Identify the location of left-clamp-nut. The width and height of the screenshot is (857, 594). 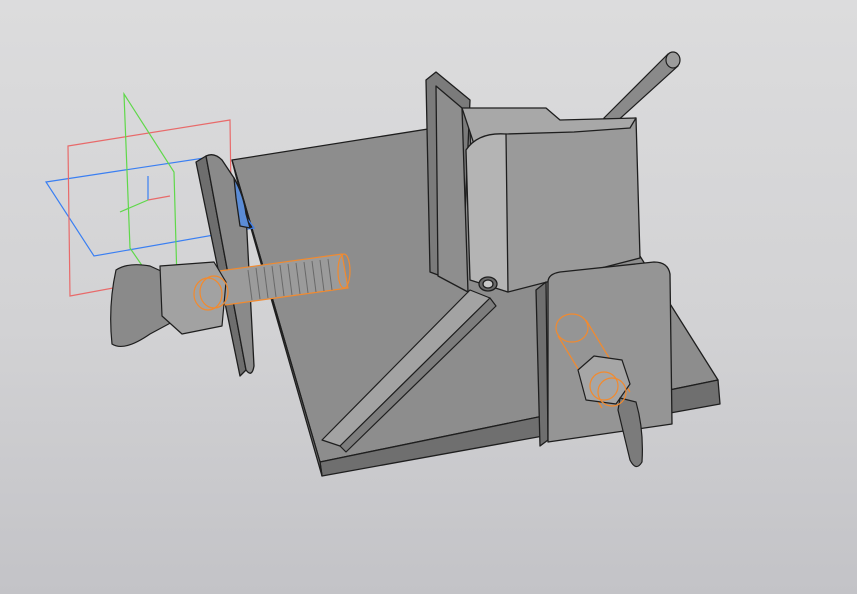
(169, 304).